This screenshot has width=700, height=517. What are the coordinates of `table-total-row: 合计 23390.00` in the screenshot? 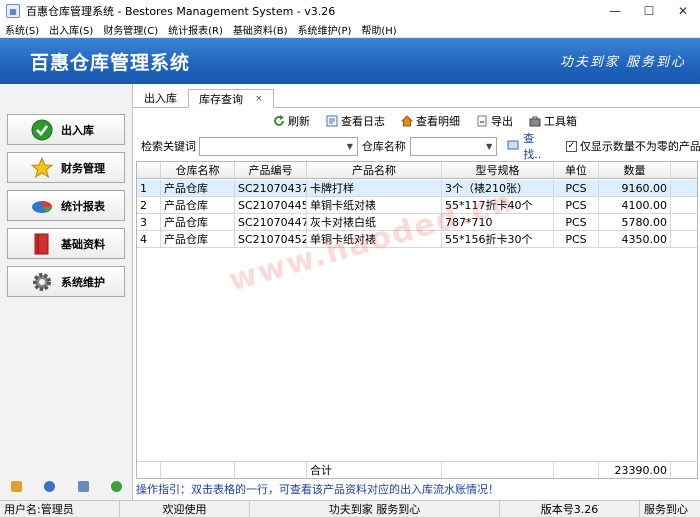 It's located at (417, 469).